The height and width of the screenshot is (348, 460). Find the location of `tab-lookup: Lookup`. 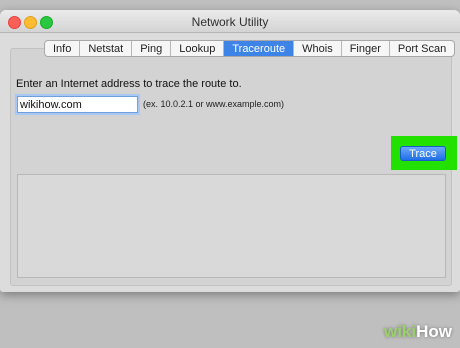

tab-lookup: Lookup is located at coordinates (198, 48).